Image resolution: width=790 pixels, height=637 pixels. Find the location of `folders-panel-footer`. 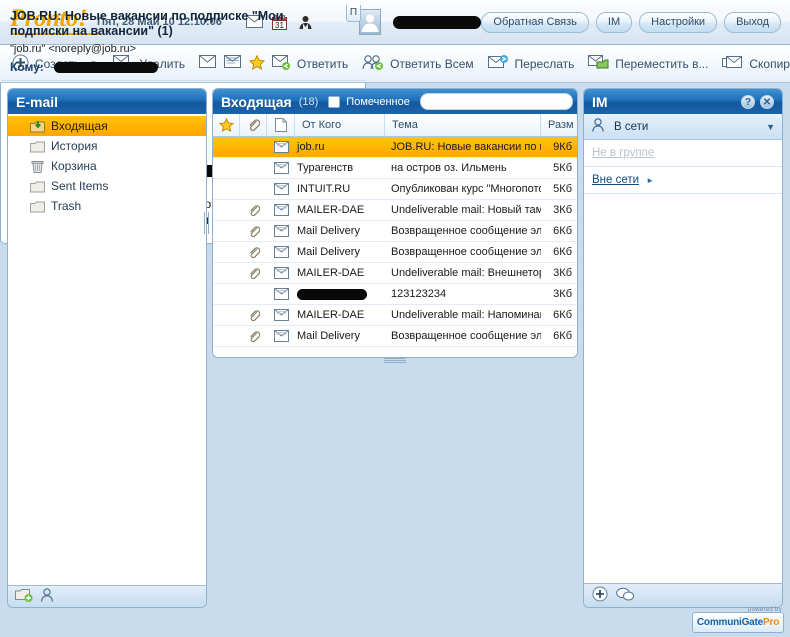

folders-panel-footer is located at coordinates (107, 596).